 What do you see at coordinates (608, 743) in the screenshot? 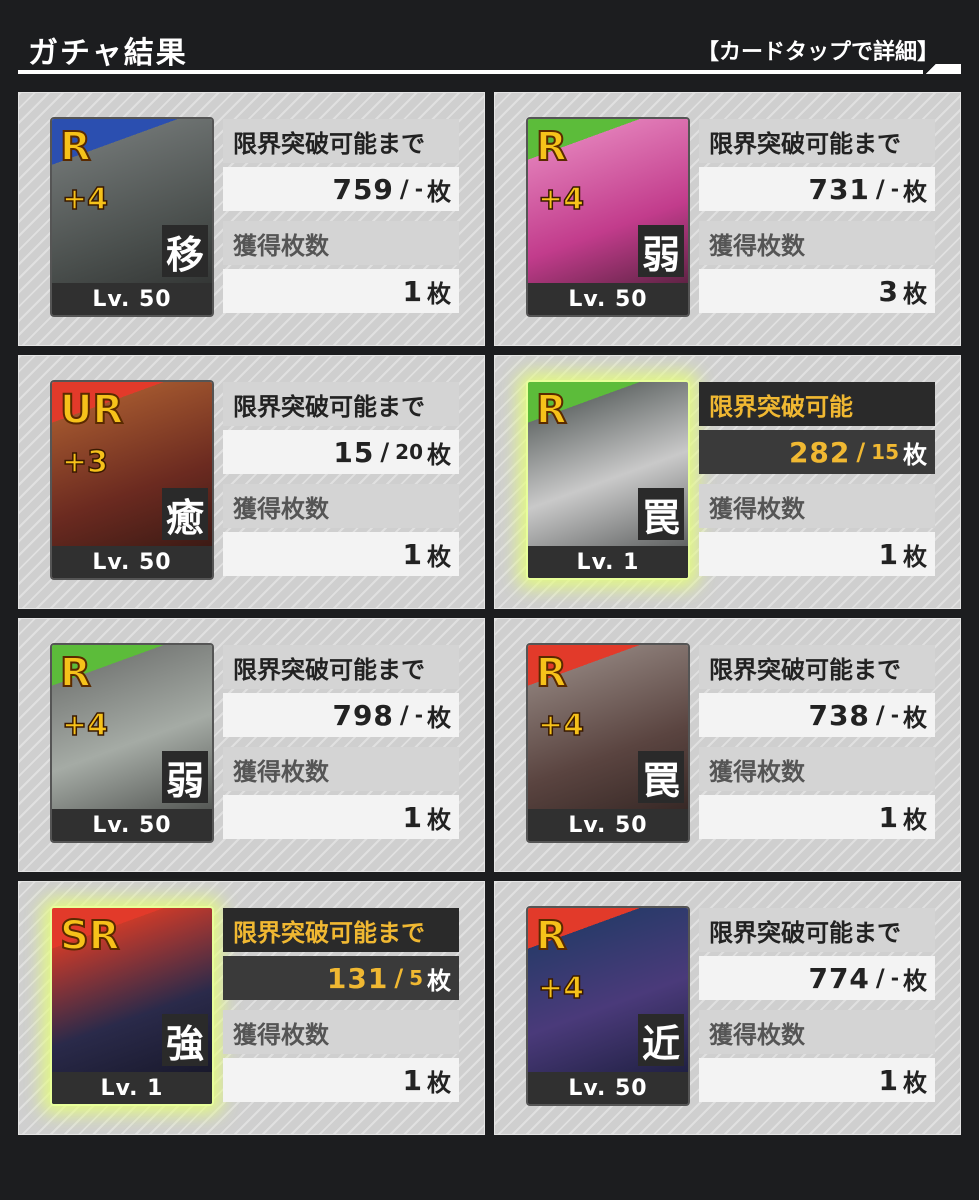
I see `card-thumbnail: R +4 罠 Lv. 50` at bounding box center [608, 743].